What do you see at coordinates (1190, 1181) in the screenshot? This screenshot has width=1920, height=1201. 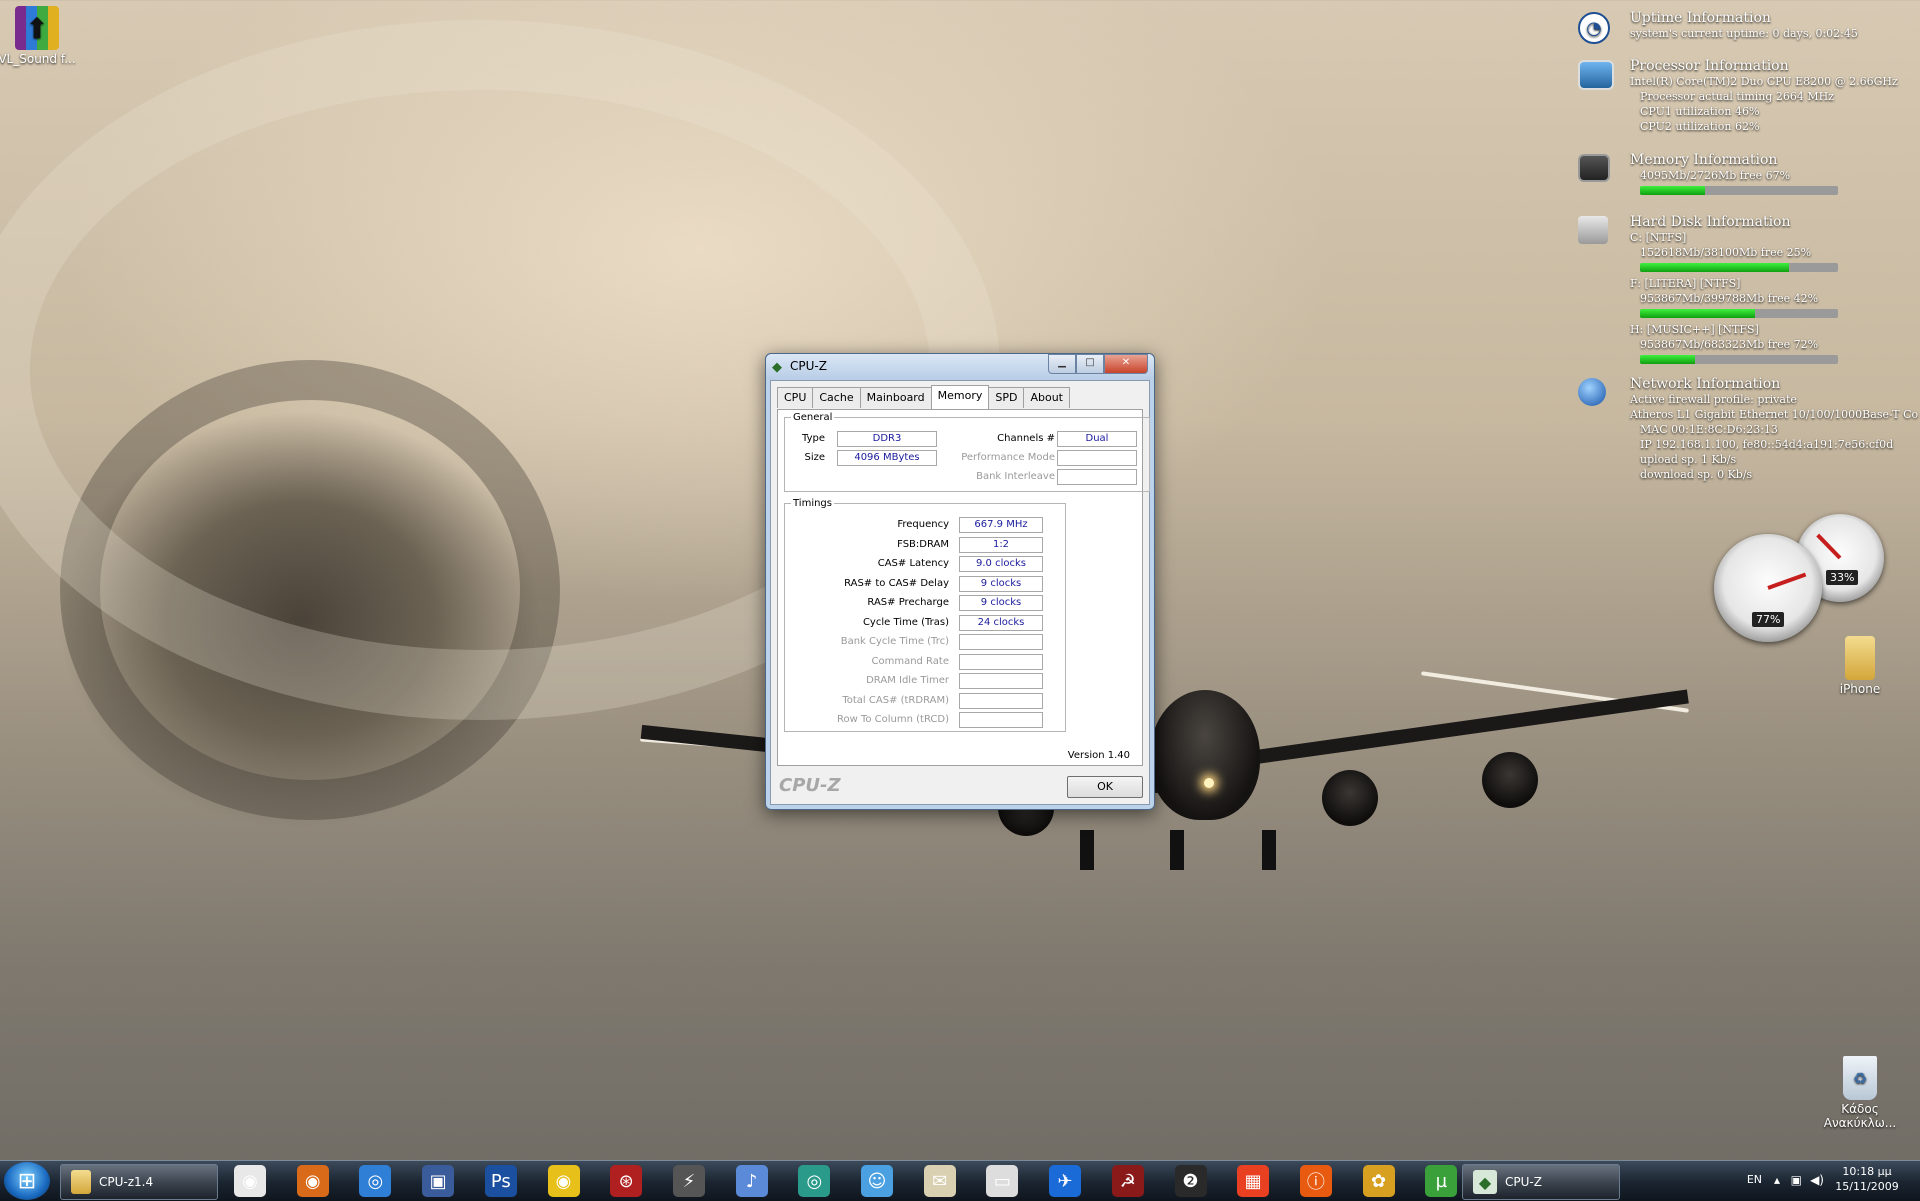 I see `steam-icon: ❷` at bounding box center [1190, 1181].